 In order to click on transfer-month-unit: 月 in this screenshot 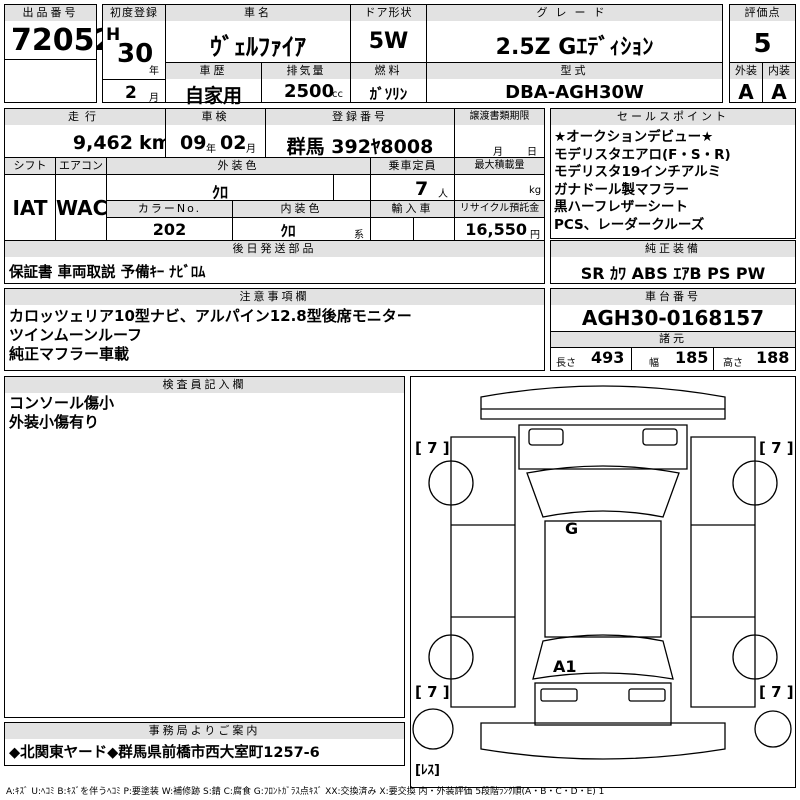, I will do `click(498, 152)`.